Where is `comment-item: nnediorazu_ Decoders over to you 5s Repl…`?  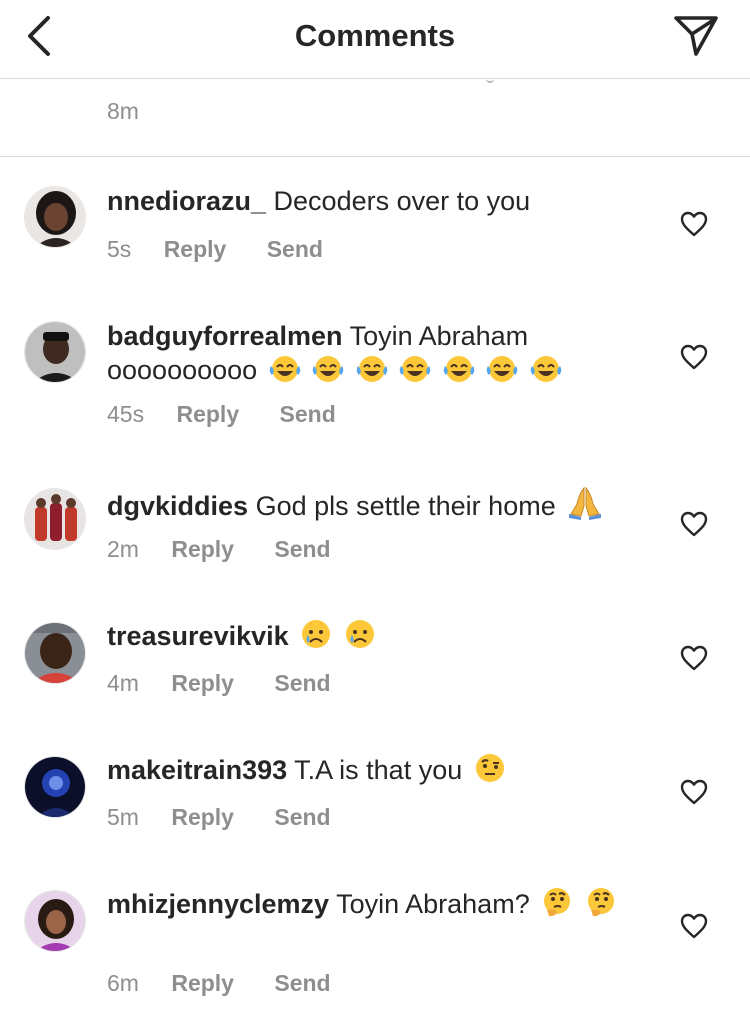 comment-item: nnediorazu_ Decoders over to you 5s Repl… is located at coordinates (375, 230).